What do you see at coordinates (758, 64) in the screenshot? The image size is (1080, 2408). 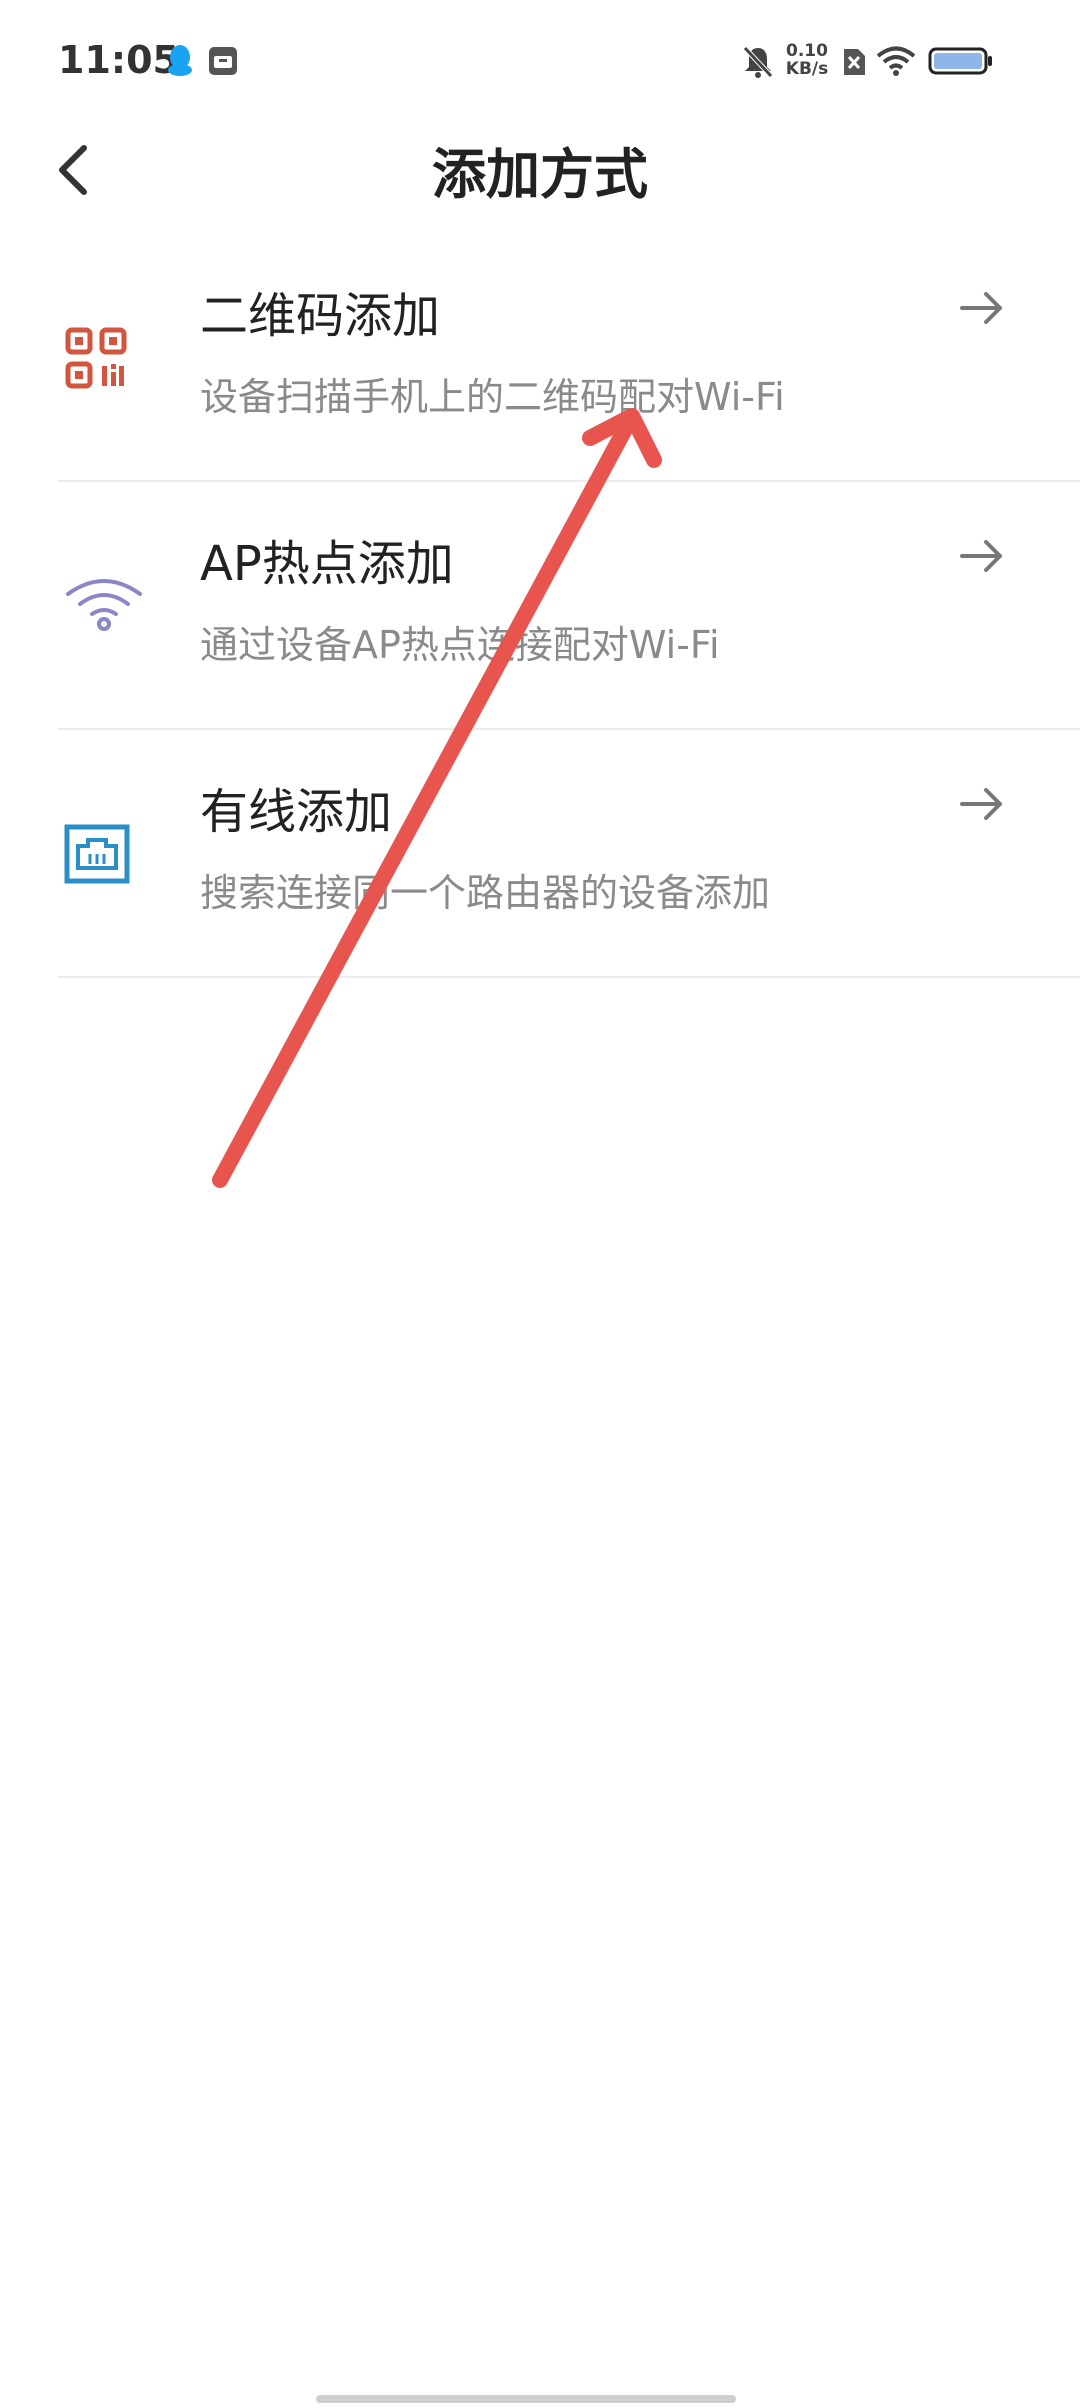 I see `mute-bell-icon` at bounding box center [758, 64].